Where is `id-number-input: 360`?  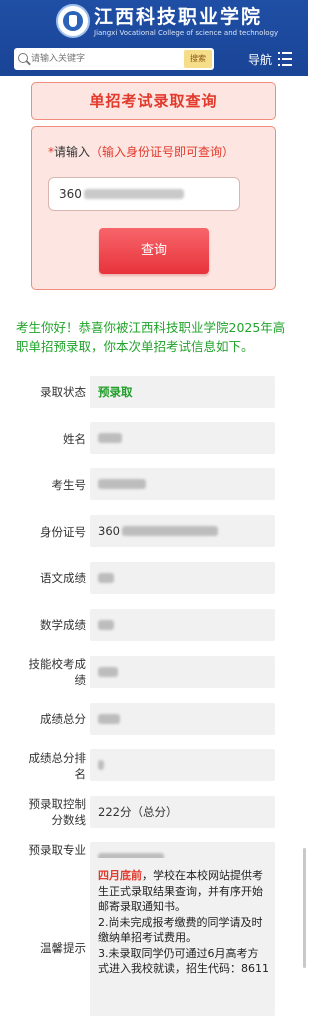 id-number-input: 360 is located at coordinates (144, 194).